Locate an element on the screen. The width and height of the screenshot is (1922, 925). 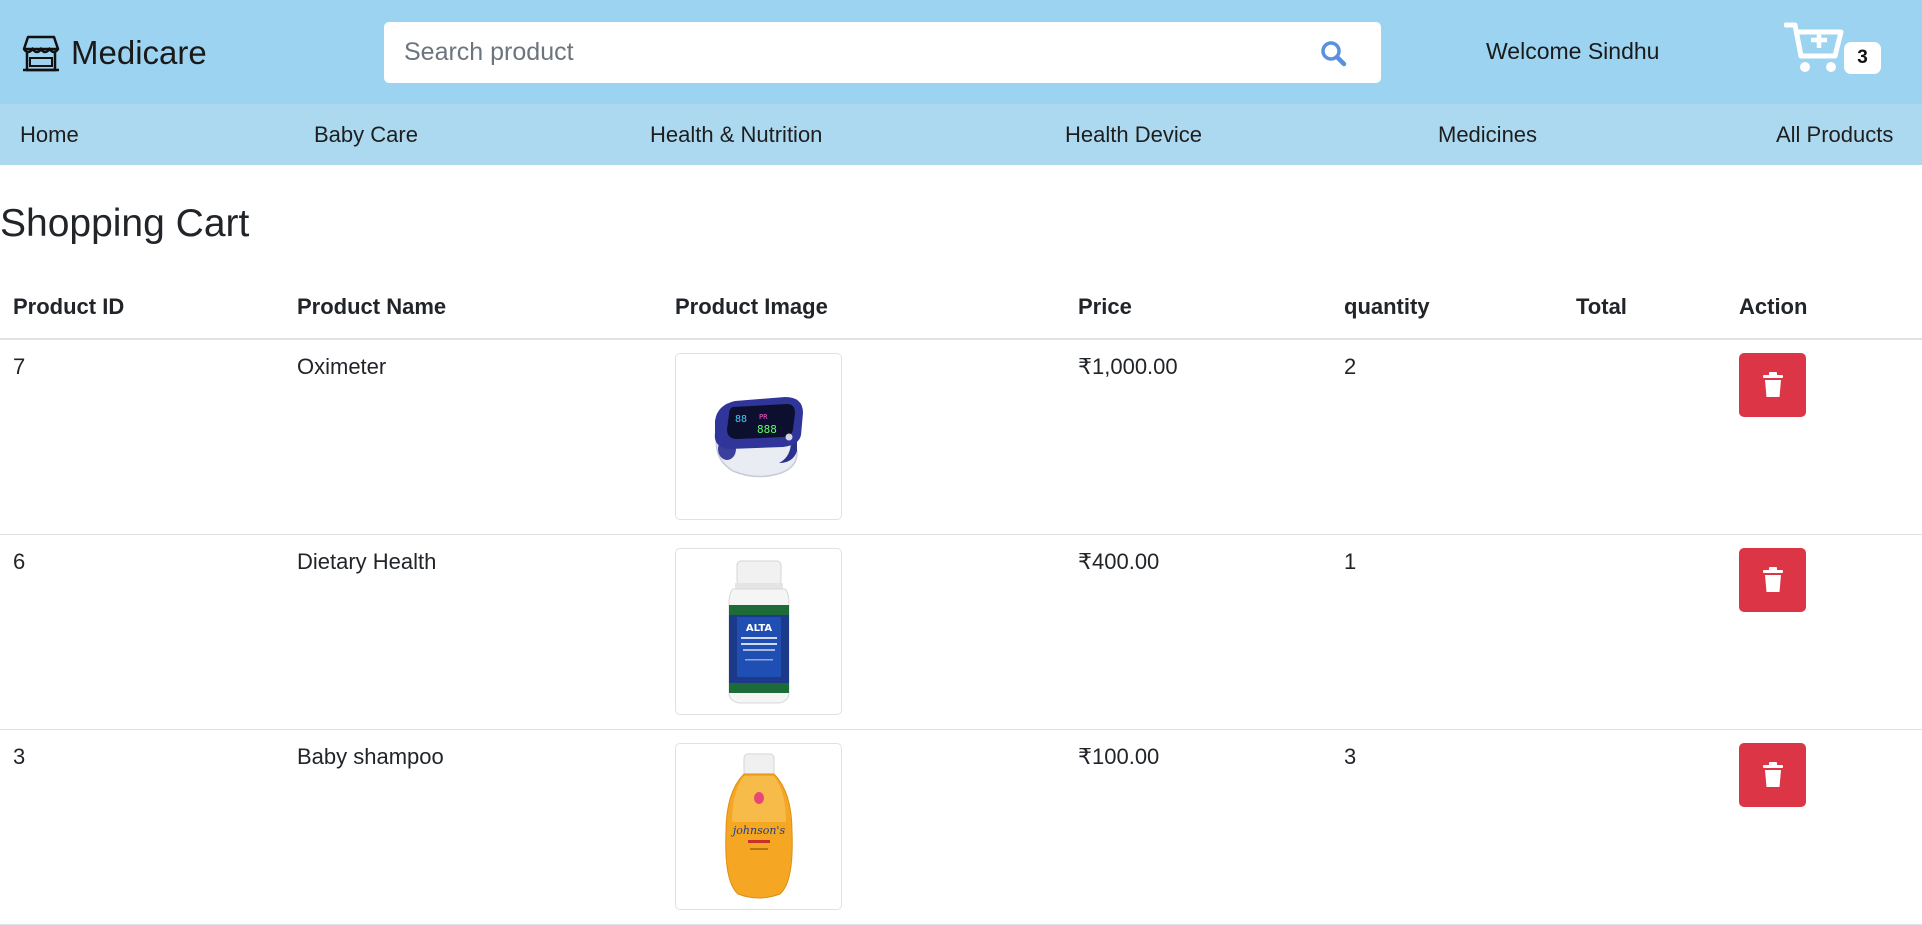
product-name: Baby shampoo is located at coordinates (370, 756).